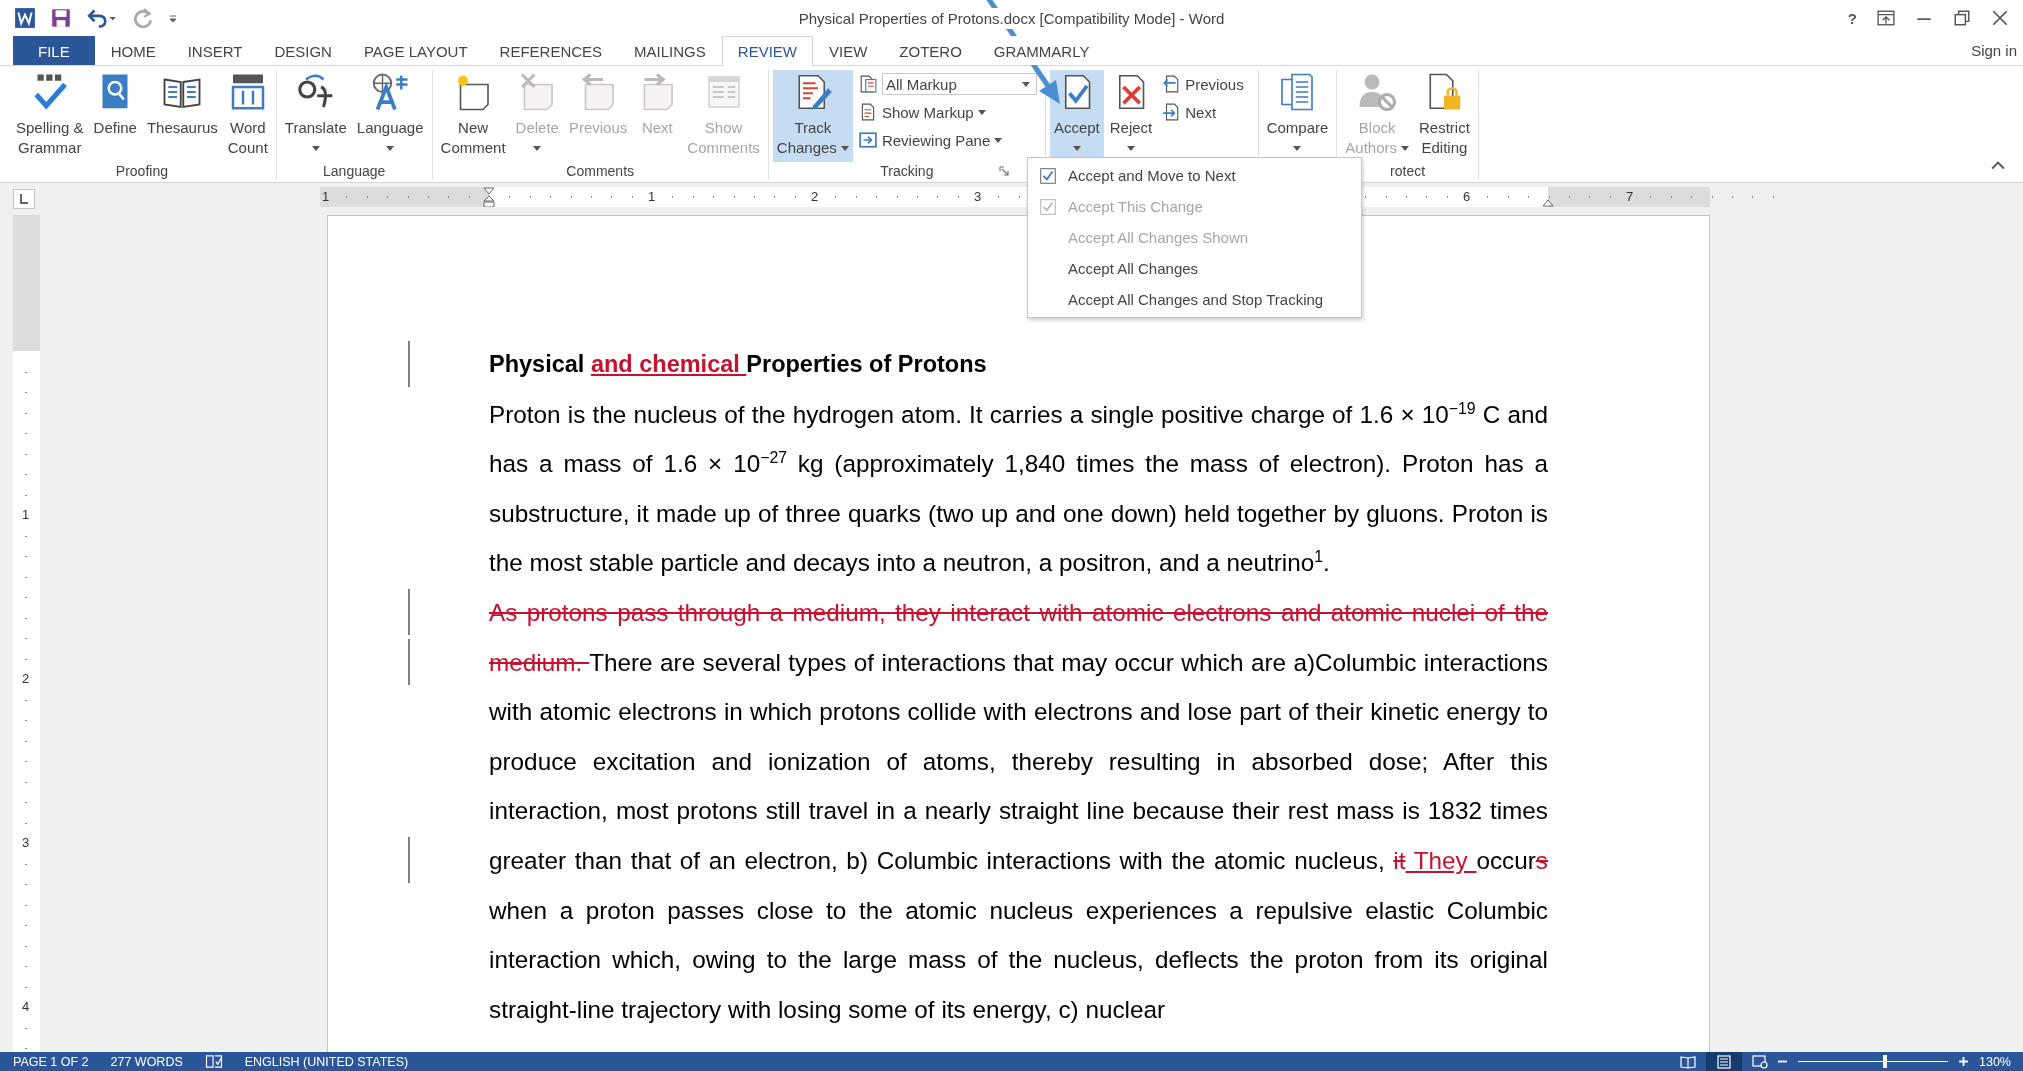 The image size is (2023, 1071). What do you see at coordinates (738, 364) in the screenshot?
I see `document-heading: Physical and chemical Properties of Protons` at bounding box center [738, 364].